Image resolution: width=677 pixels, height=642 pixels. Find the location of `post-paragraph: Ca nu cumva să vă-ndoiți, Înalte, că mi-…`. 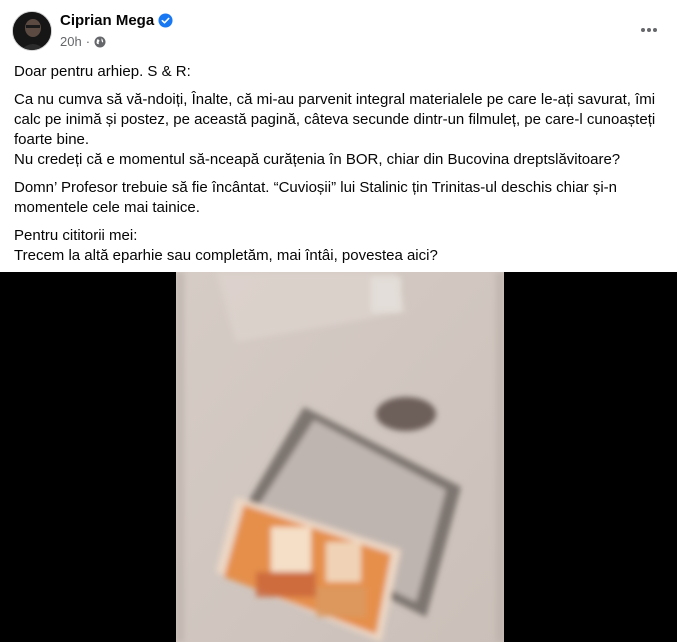

post-paragraph: Ca nu cumva să vă-ndoiți, Înalte, că mi-… is located at coordinates (339, 130).